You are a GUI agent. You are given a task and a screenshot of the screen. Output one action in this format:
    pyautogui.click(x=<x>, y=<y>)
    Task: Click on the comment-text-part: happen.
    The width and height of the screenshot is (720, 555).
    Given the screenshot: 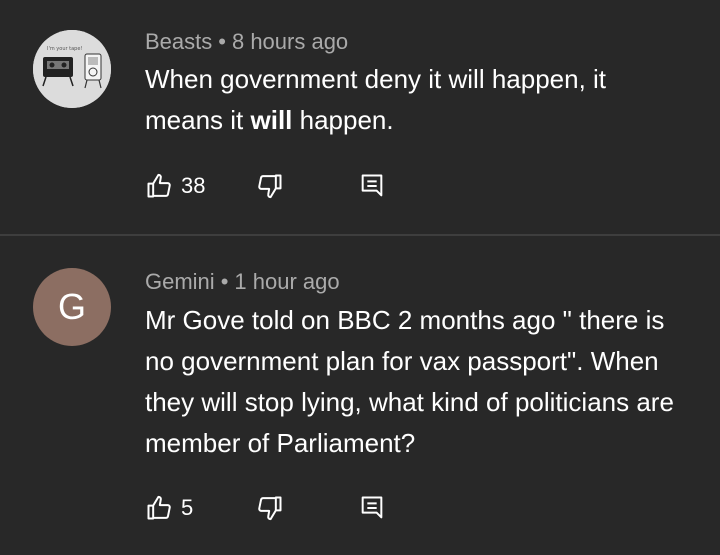 What is the action you would take?
    pyautogui.click(x=343, y=120)
    